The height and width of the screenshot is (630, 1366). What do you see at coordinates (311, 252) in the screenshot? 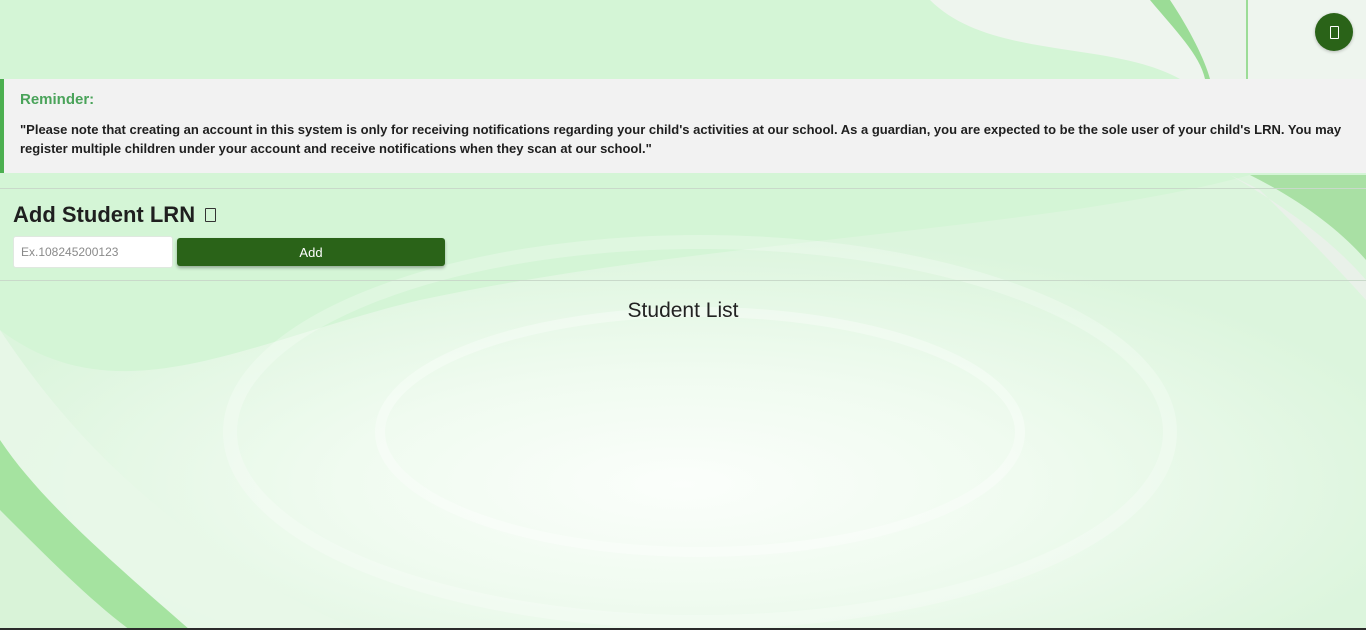
I see `add-button: Add` at bounding box center [311, 252].